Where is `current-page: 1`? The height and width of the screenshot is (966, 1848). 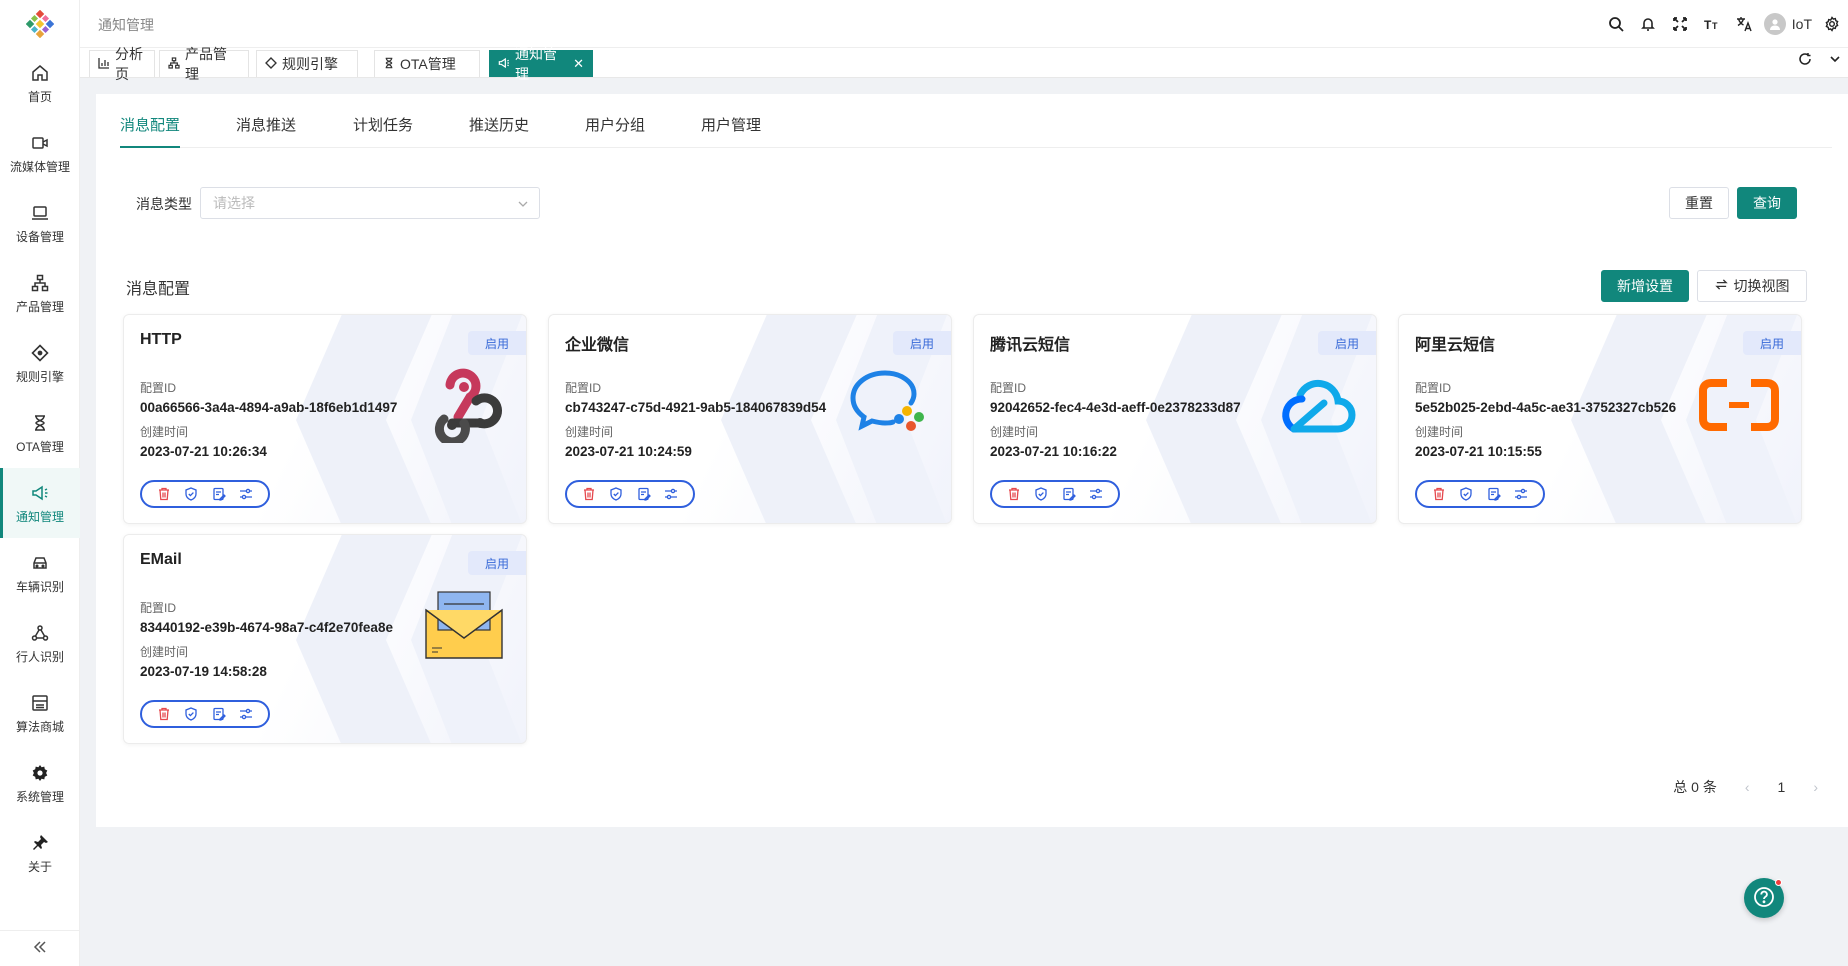
current-page: 1 is located at coordinates (1782, 787).